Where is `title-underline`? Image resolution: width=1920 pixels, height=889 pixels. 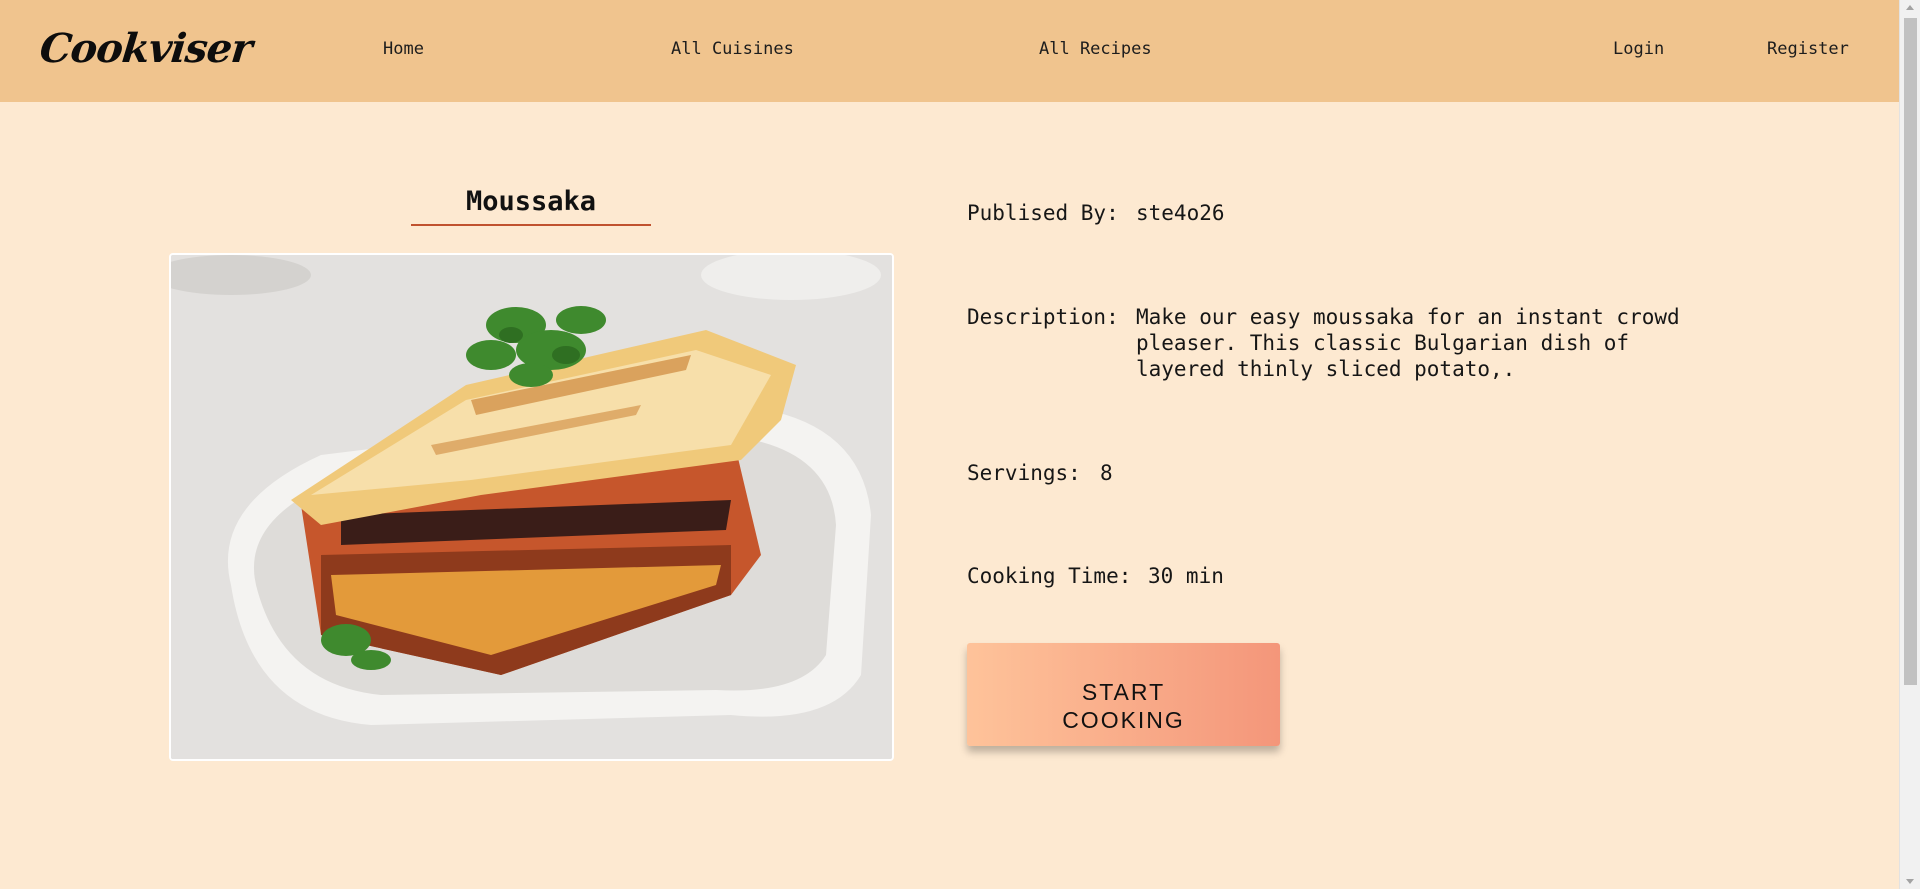 title-underline is located at coordinates (531, 225).